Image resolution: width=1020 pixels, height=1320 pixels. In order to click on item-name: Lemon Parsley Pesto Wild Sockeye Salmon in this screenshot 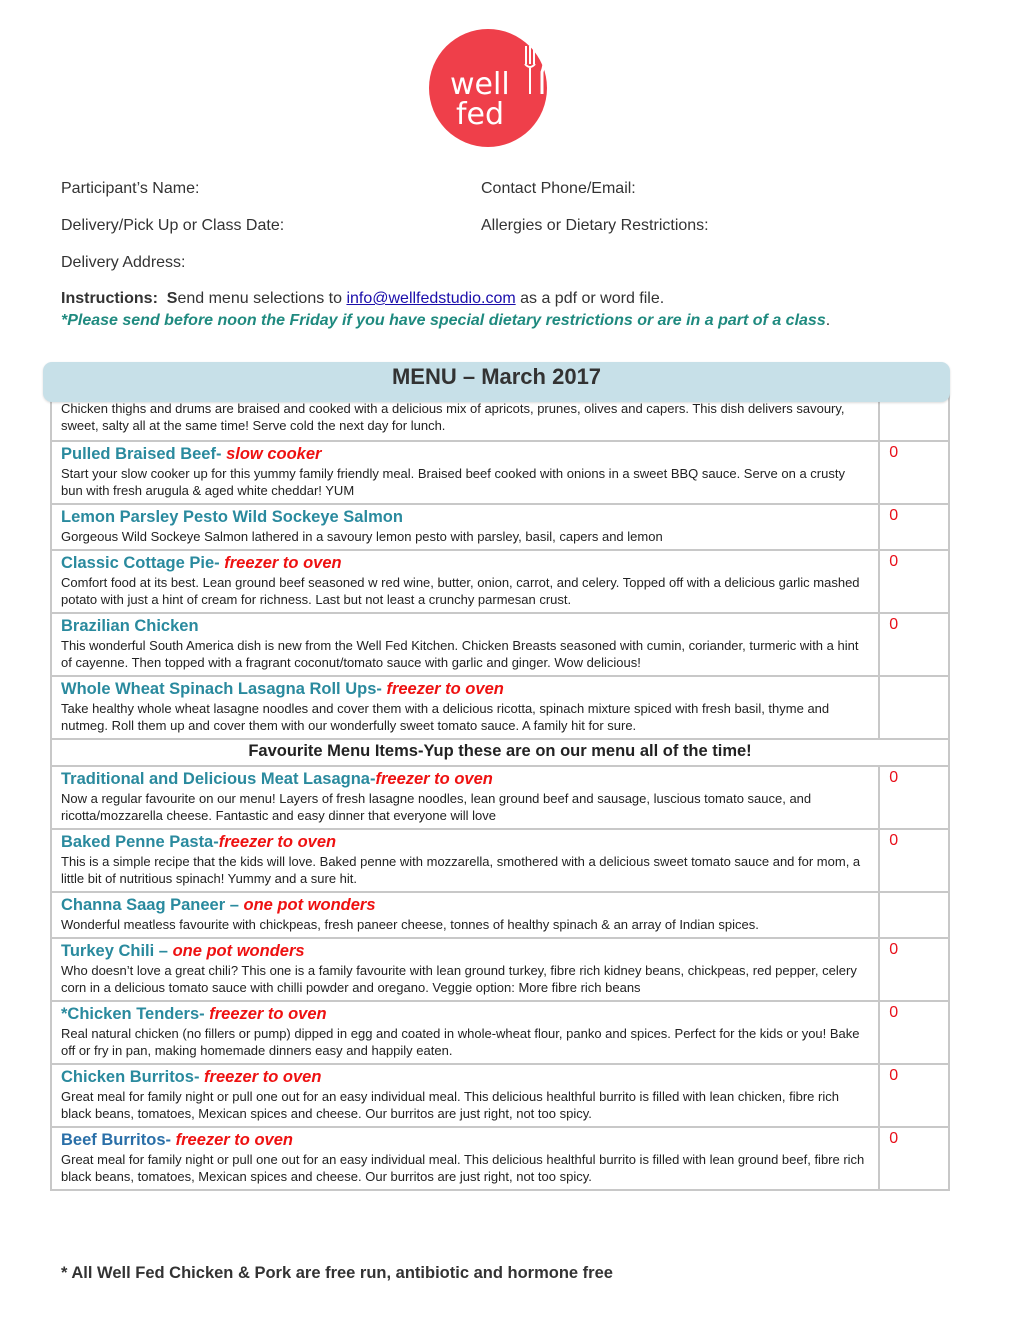, I will do `click(232, 517)`.